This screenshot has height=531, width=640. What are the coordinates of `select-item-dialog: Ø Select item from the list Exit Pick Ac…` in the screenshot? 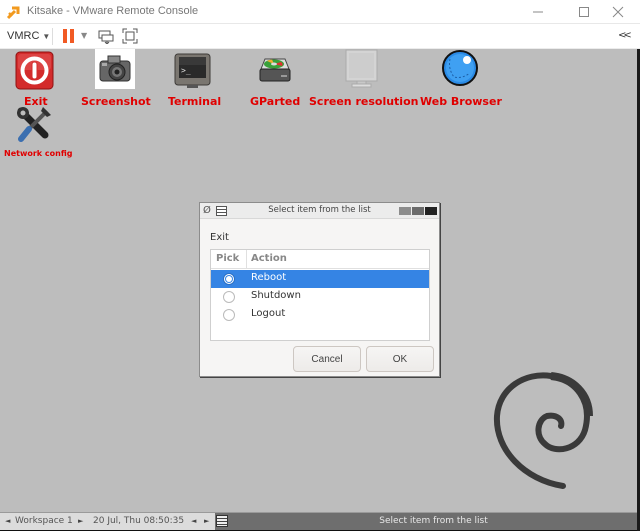 It's located at (319, 289).